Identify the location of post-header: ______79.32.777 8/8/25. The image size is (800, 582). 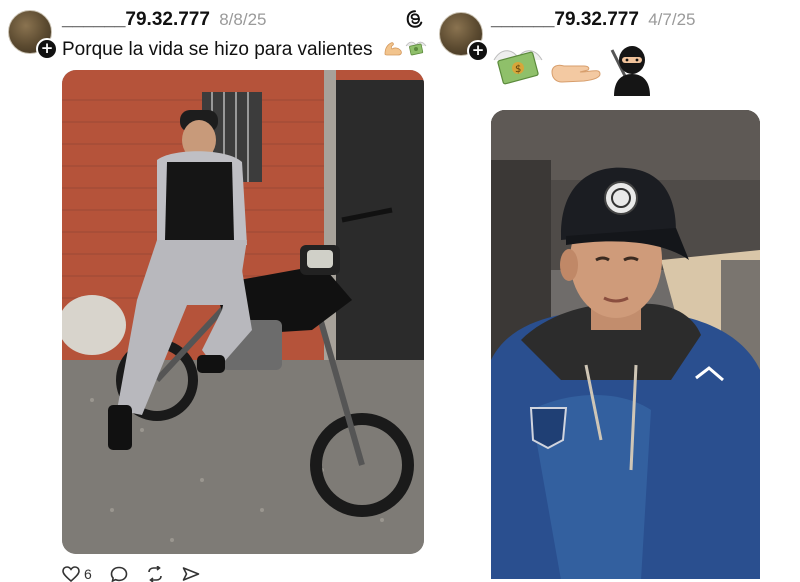
(164, 20).